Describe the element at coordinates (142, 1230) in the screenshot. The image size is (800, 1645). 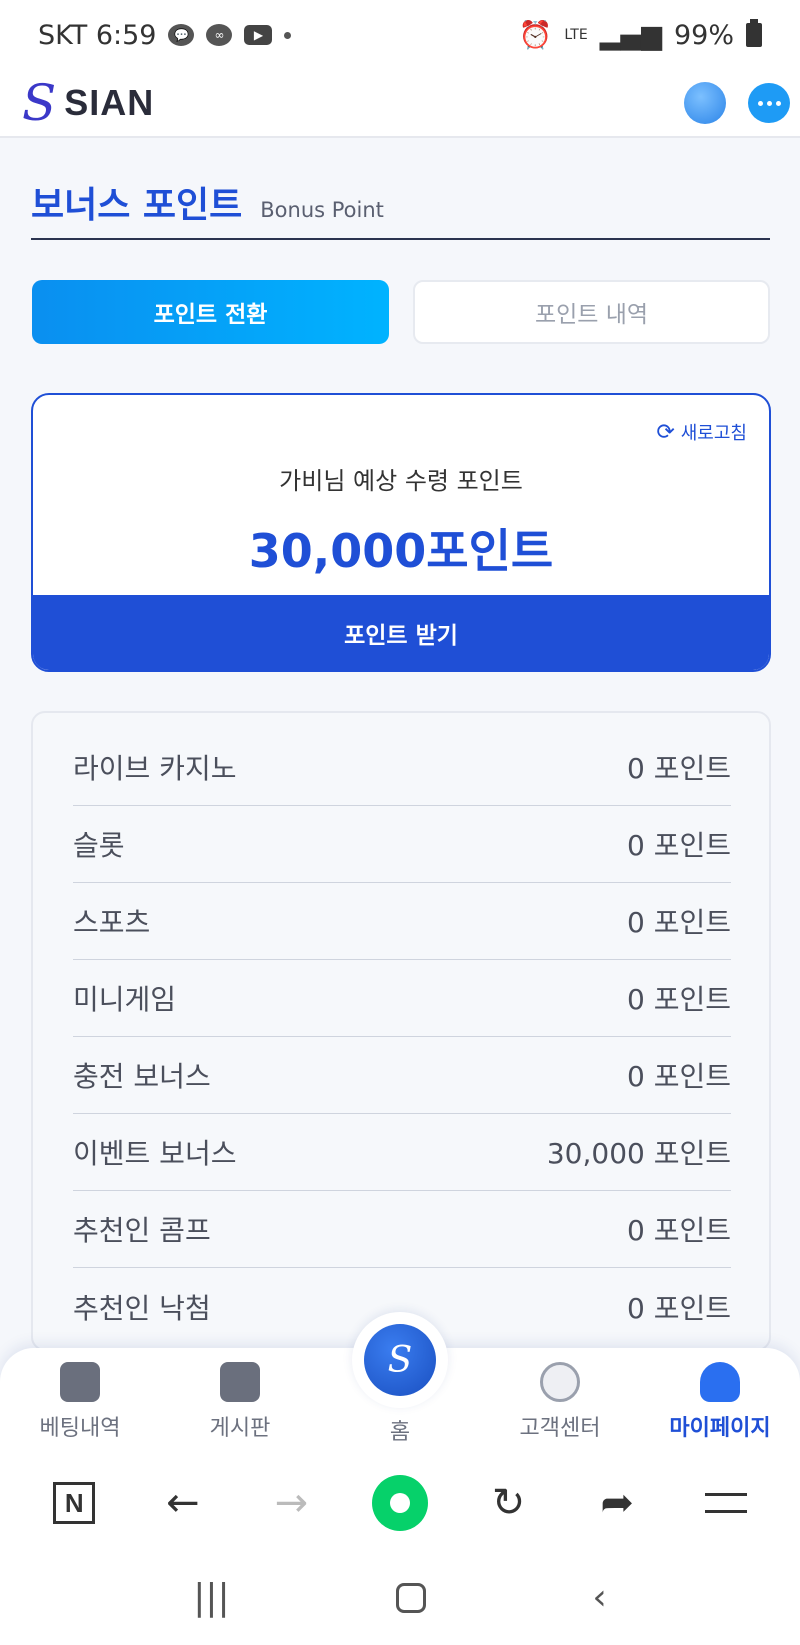
I see `list-item-name: 추천인 콤프` at that location.